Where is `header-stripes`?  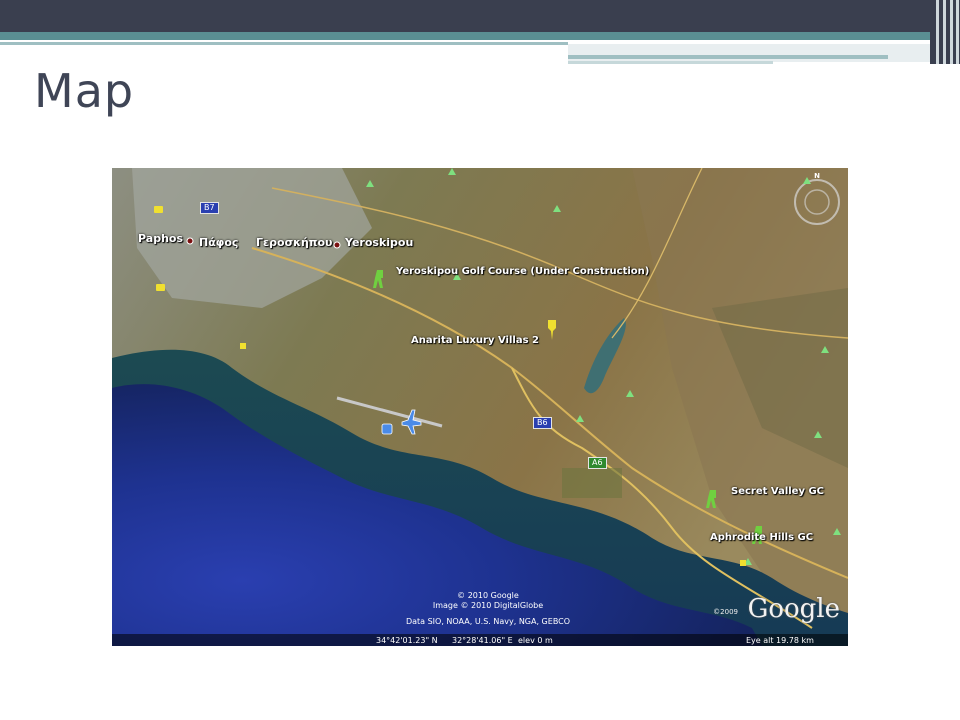
header-stripes is located at coordinates (945, 32).